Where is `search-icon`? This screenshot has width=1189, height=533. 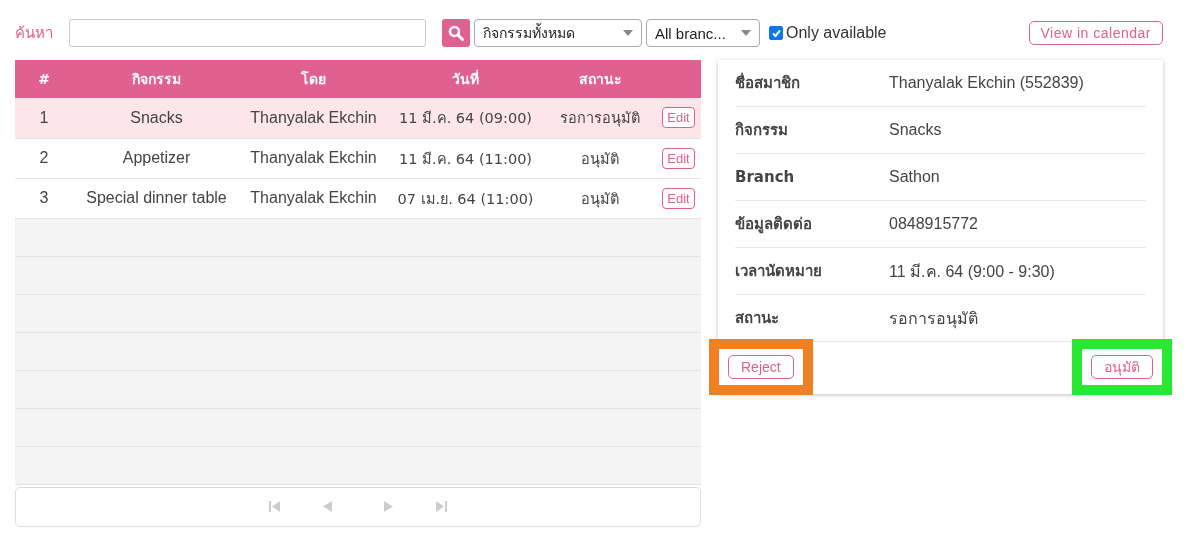 search-icon is located at coordinates (456, 33).